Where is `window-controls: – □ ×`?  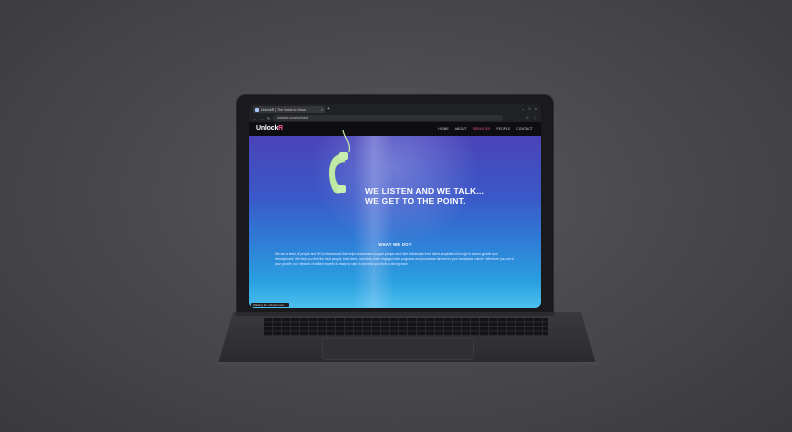 window-controls: – □ × is located at coordinates (529, 108).